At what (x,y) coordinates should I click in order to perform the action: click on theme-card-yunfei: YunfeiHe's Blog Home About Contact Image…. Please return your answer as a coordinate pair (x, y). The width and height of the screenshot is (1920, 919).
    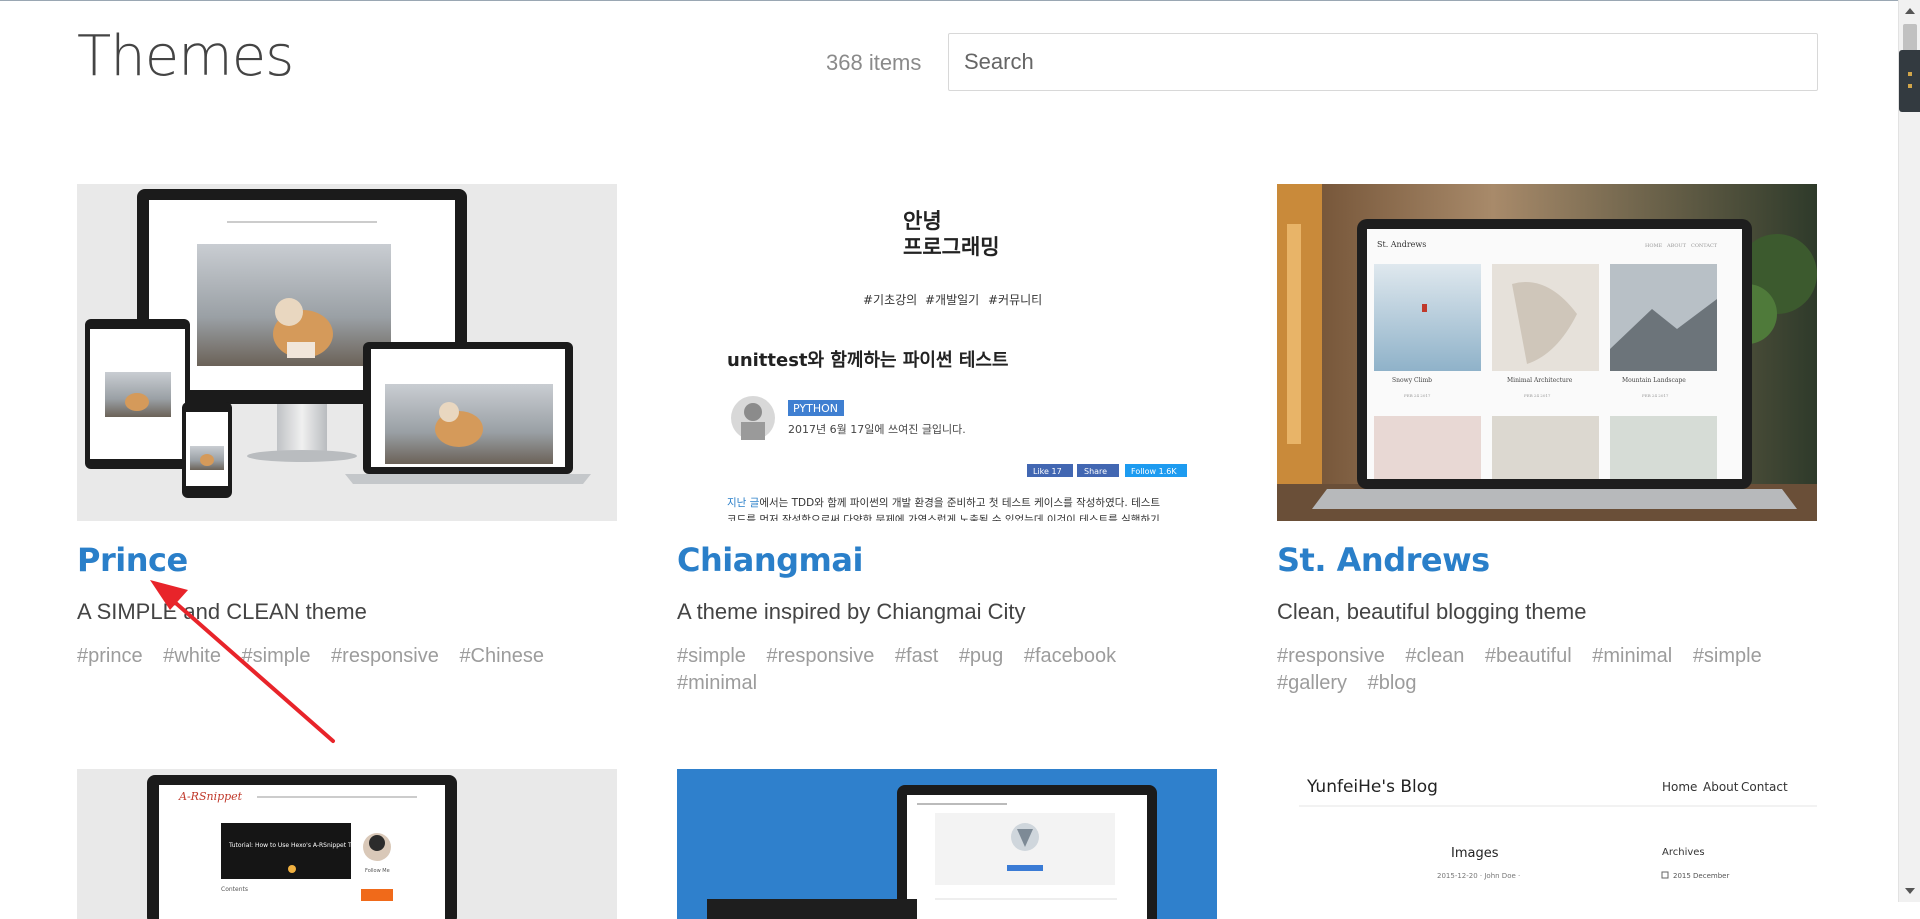
    Looking at the image, I should click on (1547, 844).